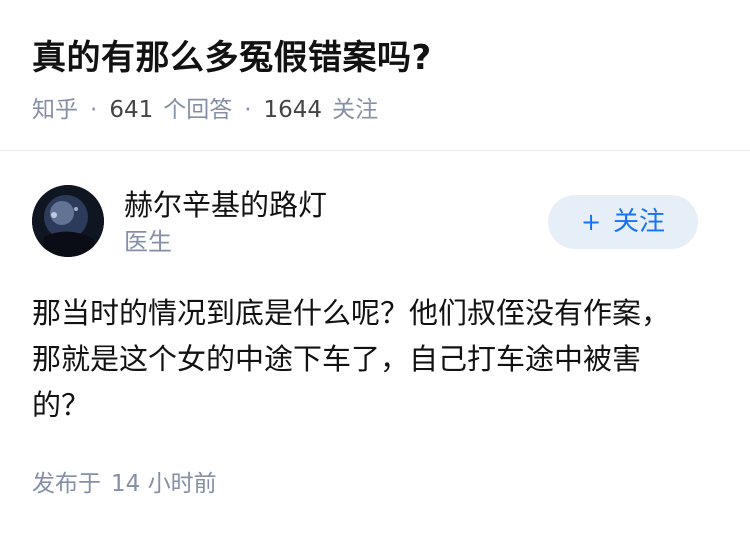 This screenshot has width=750, height=534. What do you see at coordinates (351, 313) in the screenshot?
I see `answer-line: 那当时的情况到底是什么呢？他们叔侄没有作案，` at bounding box center [351, 313].